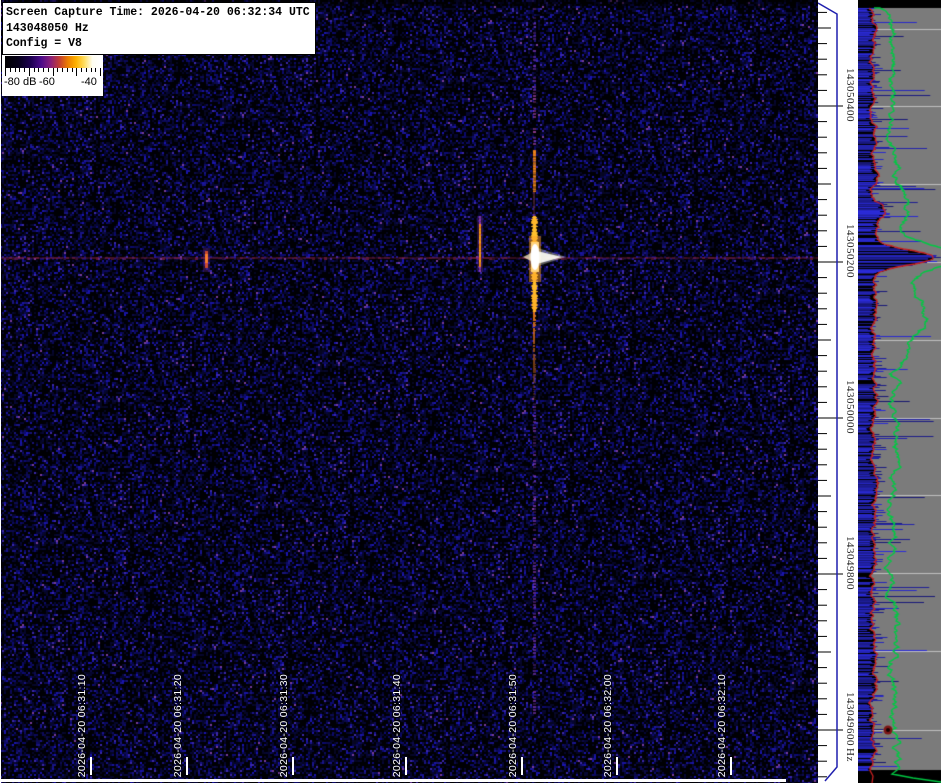  What do you see at coordinates (178, 725) in the screenshot?
I see `time-label: 2026-04-20 06:31:20` at bounding box center [178, 725].